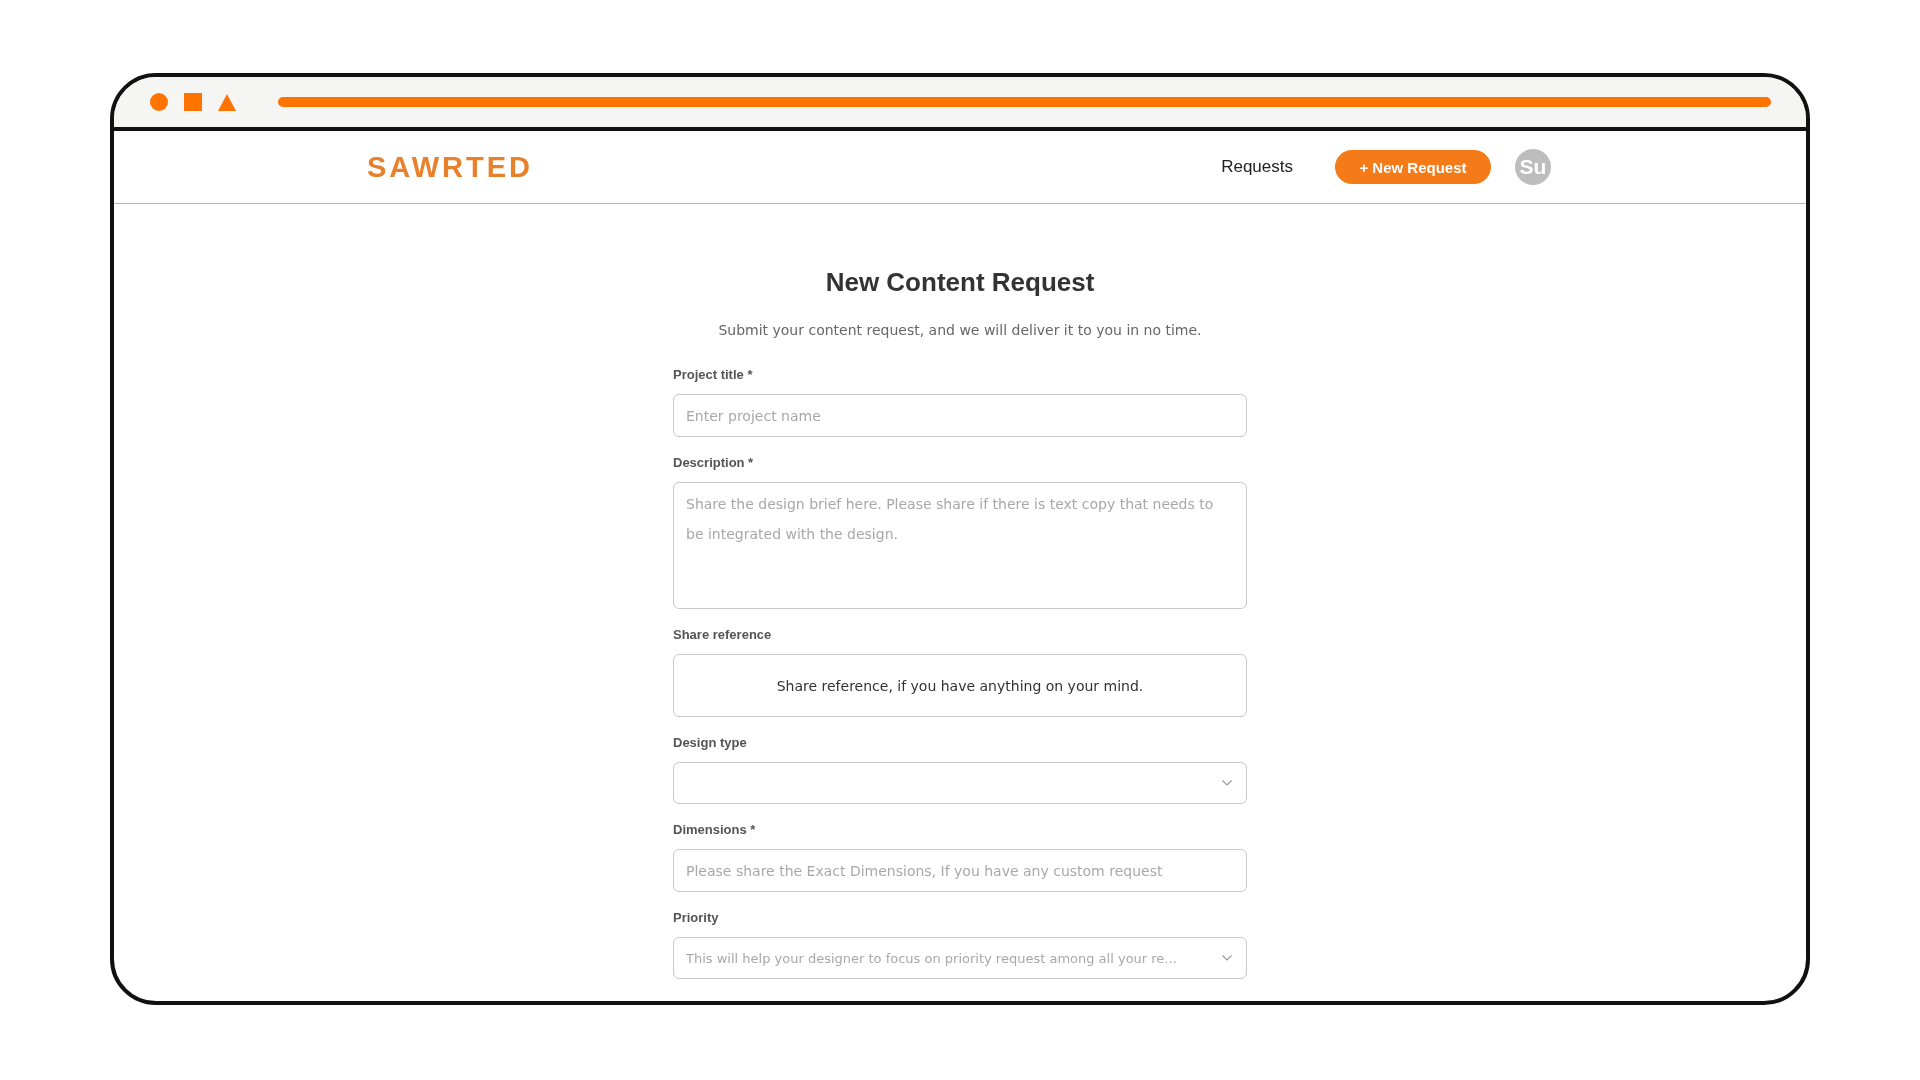  What do you see at coordinates (1533, 167) in the screenshot?
I see `user-avatar: Su` at bounding box center [1533, 167].